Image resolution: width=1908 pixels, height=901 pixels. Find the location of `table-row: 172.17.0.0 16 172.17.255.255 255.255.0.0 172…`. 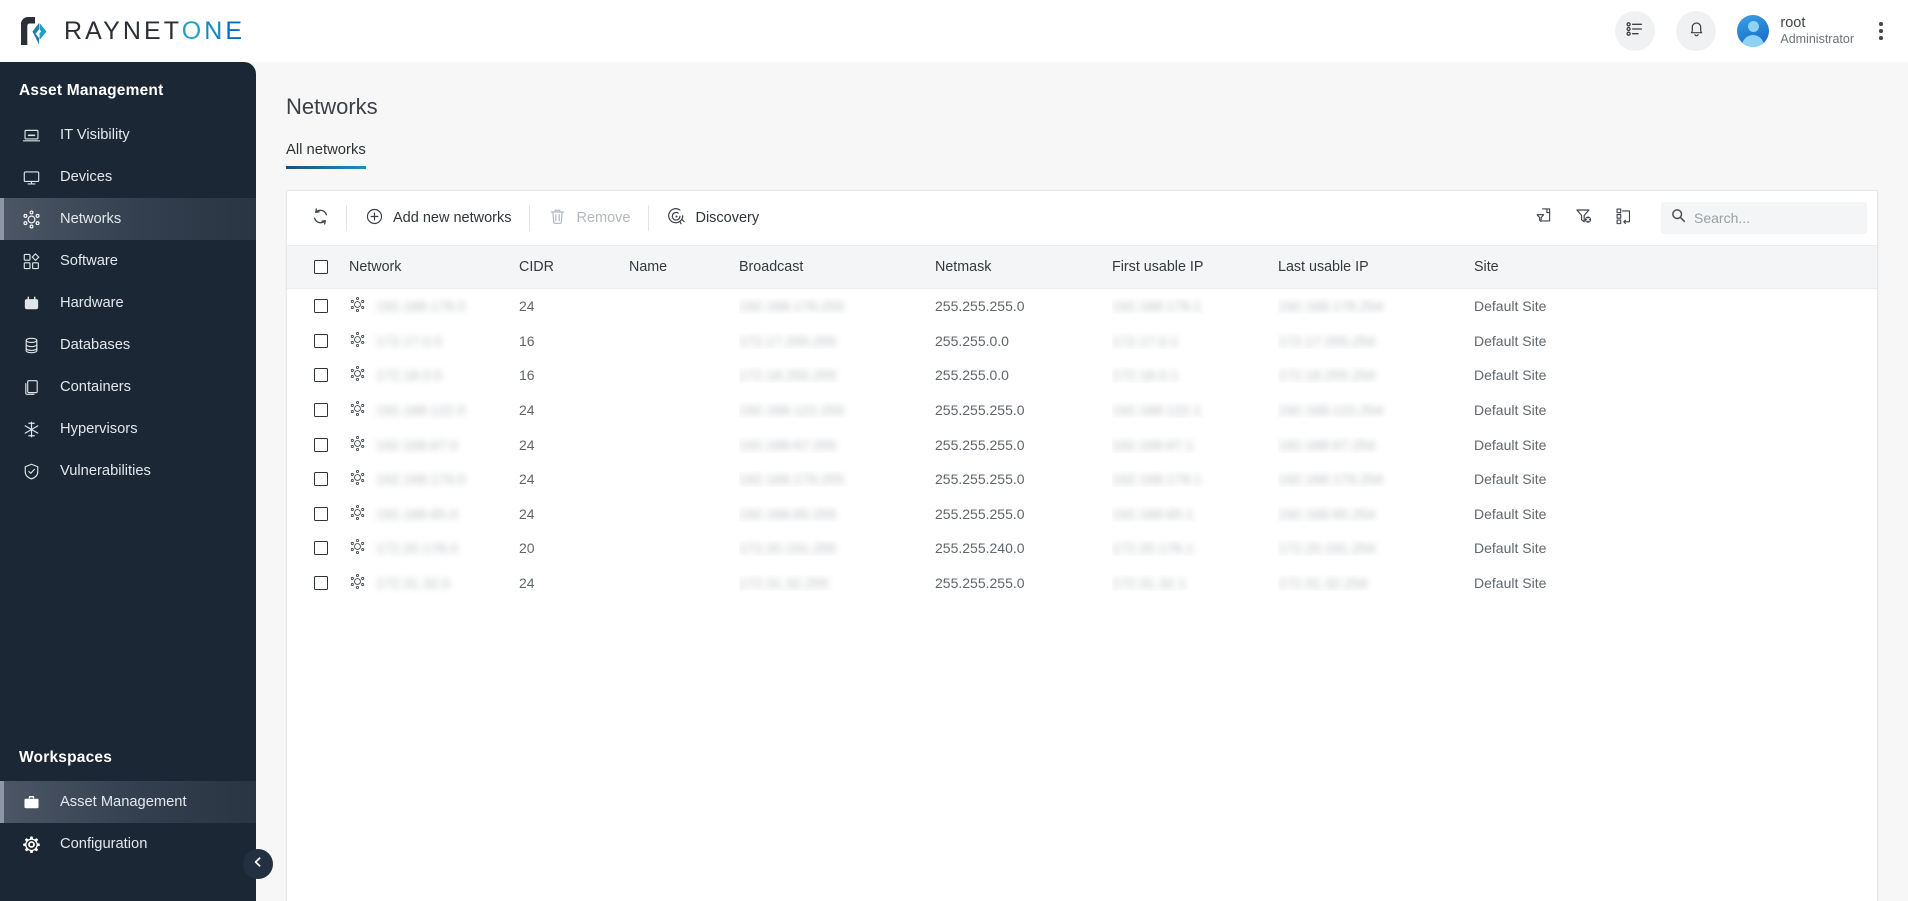

table-row: 172.17.0.0 16 172.17.255.255 255.255.0.0 172… is located at coordinates (1082, 341).